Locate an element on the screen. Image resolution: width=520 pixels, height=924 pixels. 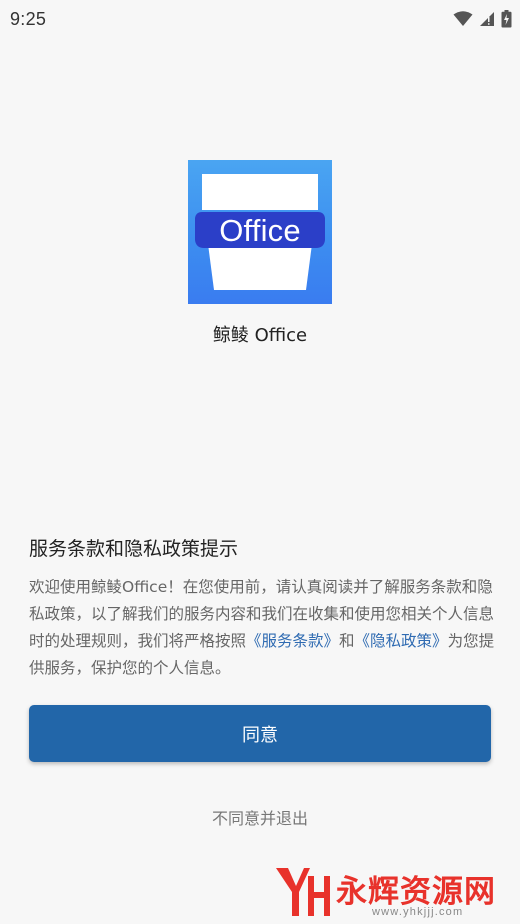
privacy-link: 《隐私政策》 is located at coordinates (401, 641).